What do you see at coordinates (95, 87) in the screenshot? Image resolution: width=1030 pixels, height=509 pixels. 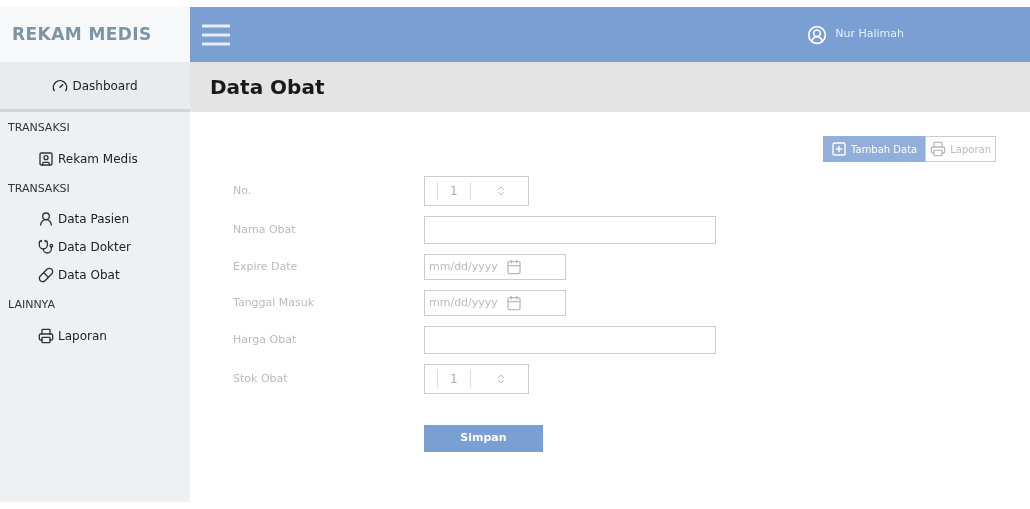 I see `dashboard-link: Dashboard` at bounding box center [95, 87].